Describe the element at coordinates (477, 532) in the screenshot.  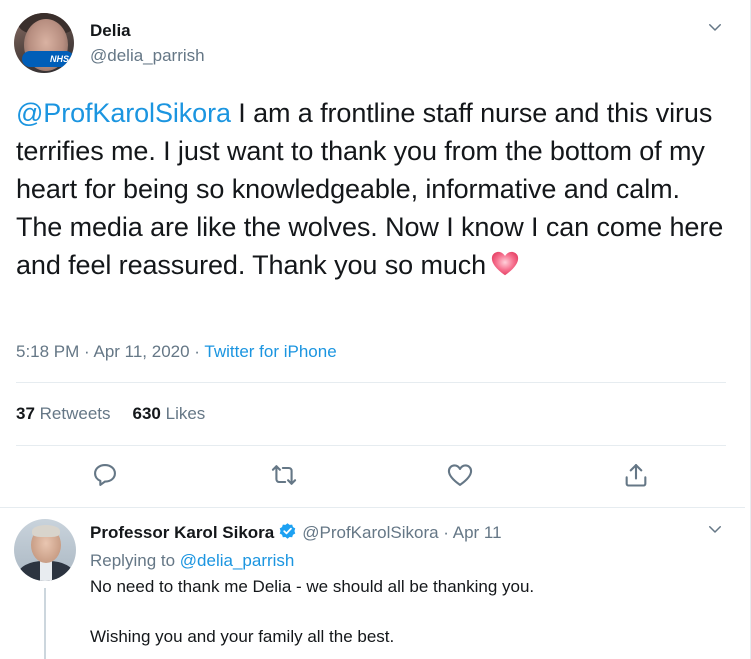
I see `reply-date: Apr 11` at that location.